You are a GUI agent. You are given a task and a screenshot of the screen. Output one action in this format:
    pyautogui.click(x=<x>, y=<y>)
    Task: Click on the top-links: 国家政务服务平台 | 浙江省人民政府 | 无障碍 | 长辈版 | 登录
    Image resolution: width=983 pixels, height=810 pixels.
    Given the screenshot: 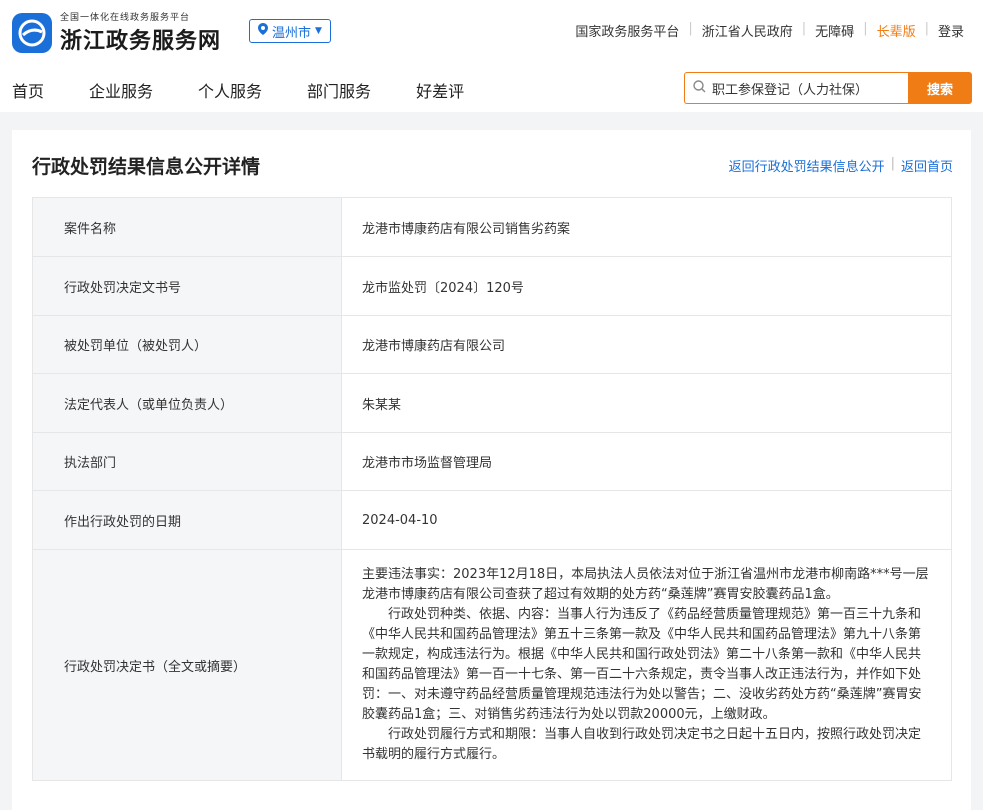 What is the action you would take?
    pyautogui.click(x=769, y=30)
    